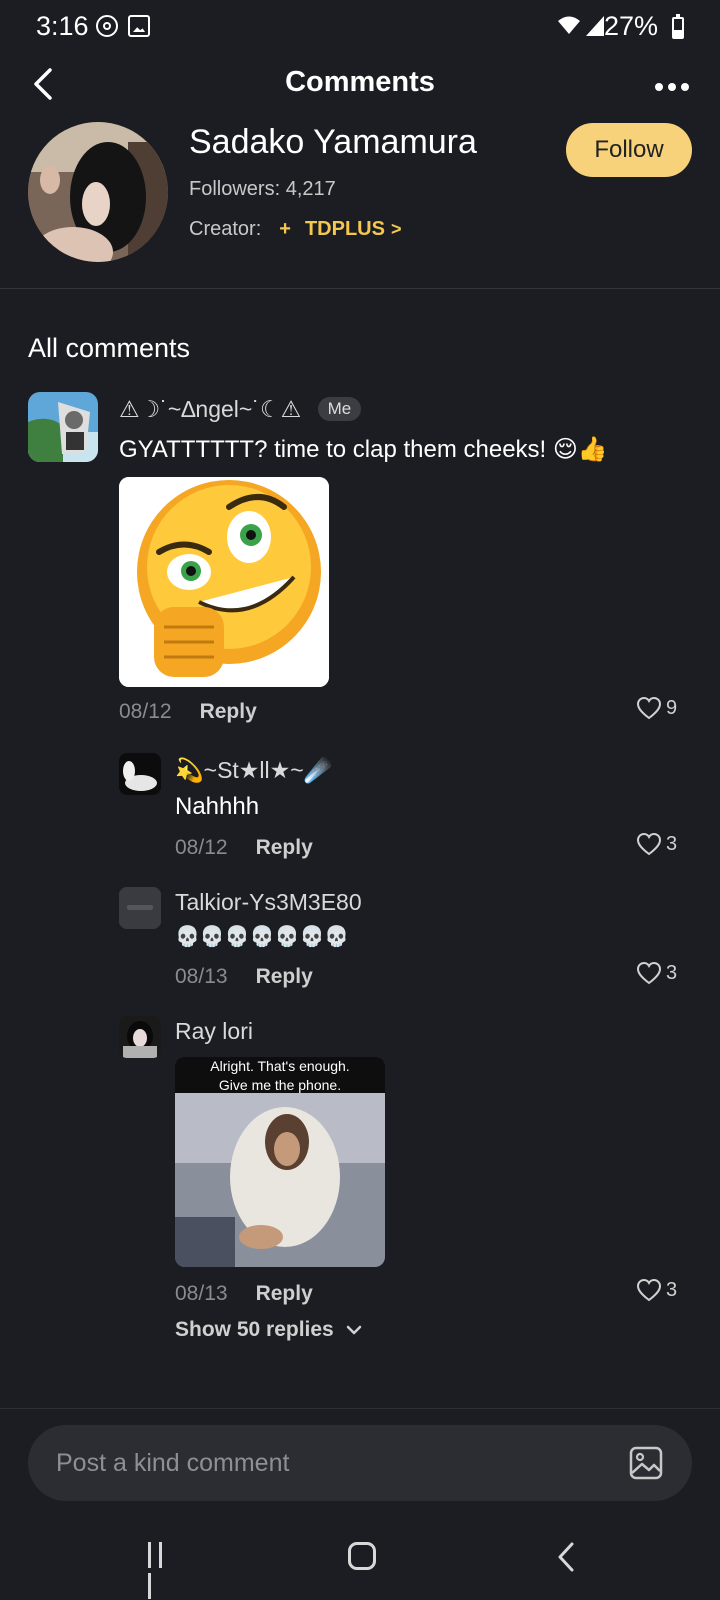 The width and height of the screenshot is (720, 1600). I want to click on comment-text: GYATTTTTT? time to clap them cheeks! 😌👍, so click(363, 449).